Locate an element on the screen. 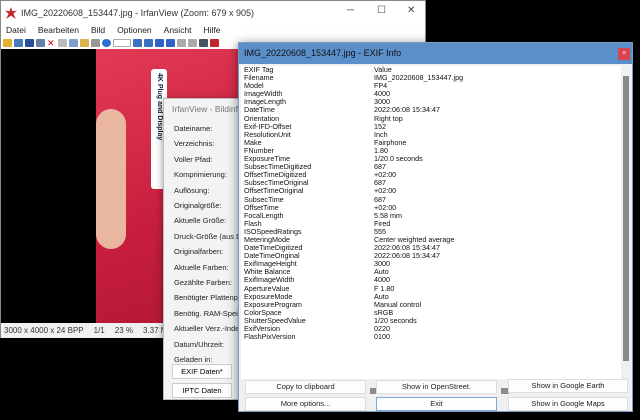 This screenshot has width=640, height=420. exif-value: 0100 is located at coordinates (382, 337).